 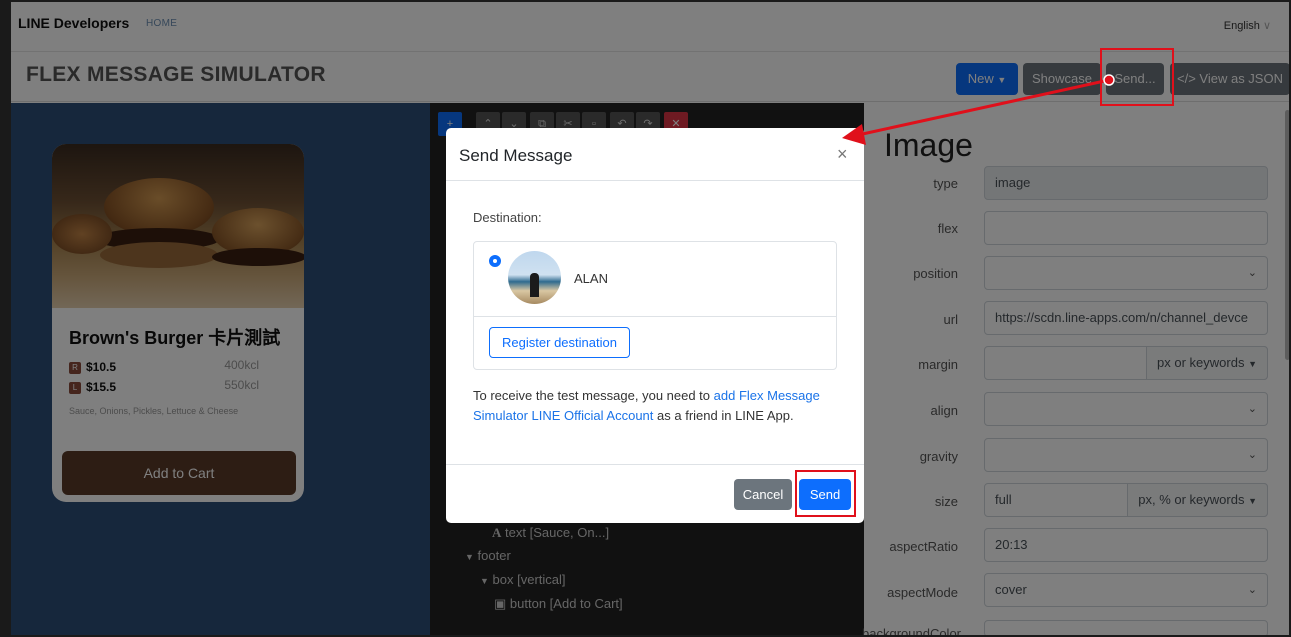 I want to click on dialog-title: Send Message, so click(x=516, y=155).